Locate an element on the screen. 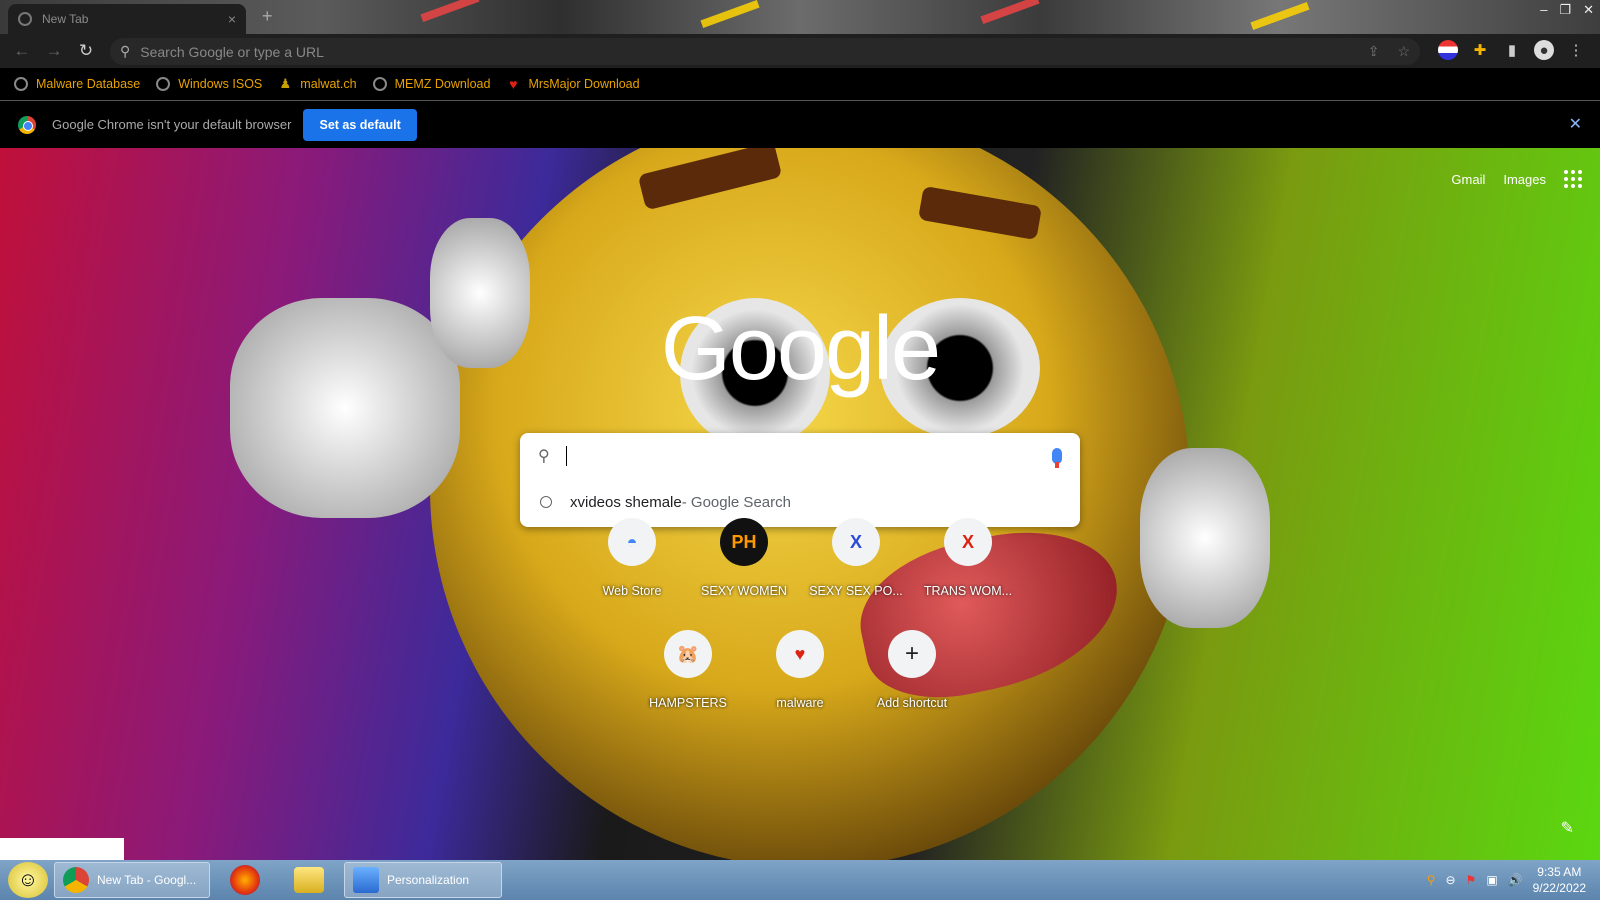 The width and height of the screenshot is (1600, 900). shortcut-label: Web Store is located at coordinates (632, 591).